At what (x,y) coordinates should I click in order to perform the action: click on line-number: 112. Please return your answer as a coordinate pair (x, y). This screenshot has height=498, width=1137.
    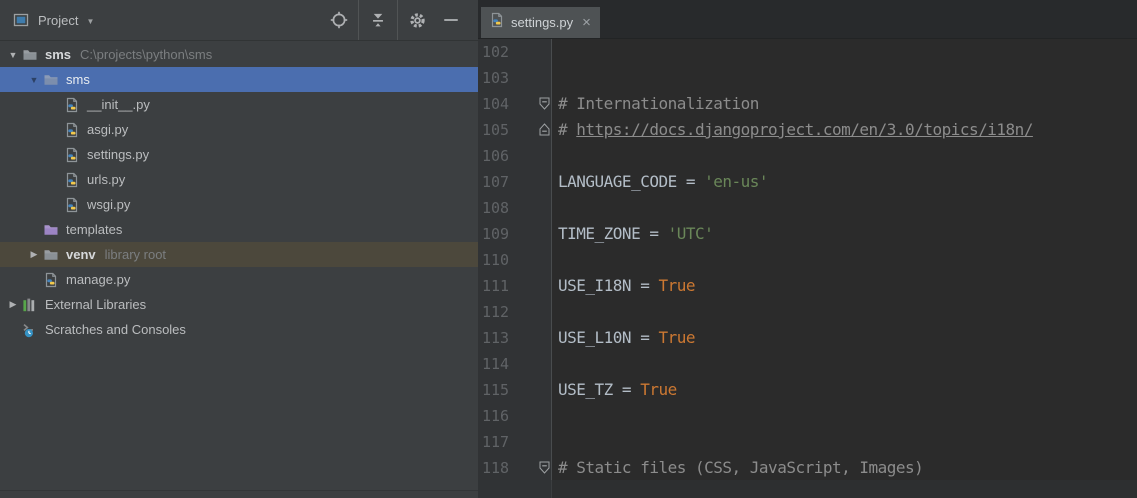
    Looking at the image, I should click on (496, 312).